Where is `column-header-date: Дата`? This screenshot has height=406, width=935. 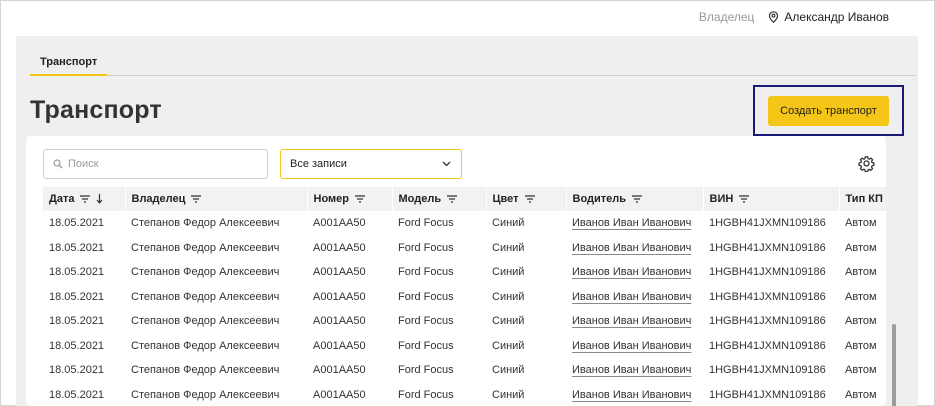 column-header-date: Дата is located at coordinates (84, 199).